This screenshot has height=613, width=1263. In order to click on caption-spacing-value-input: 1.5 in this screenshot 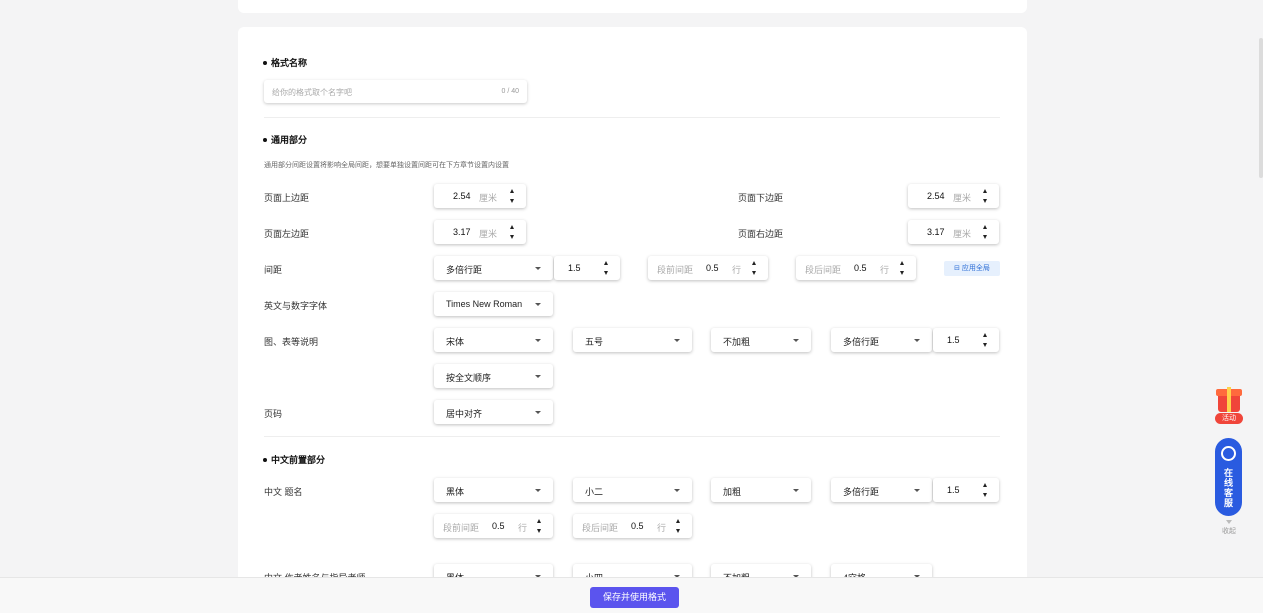, I will do `click(966, 340)`.